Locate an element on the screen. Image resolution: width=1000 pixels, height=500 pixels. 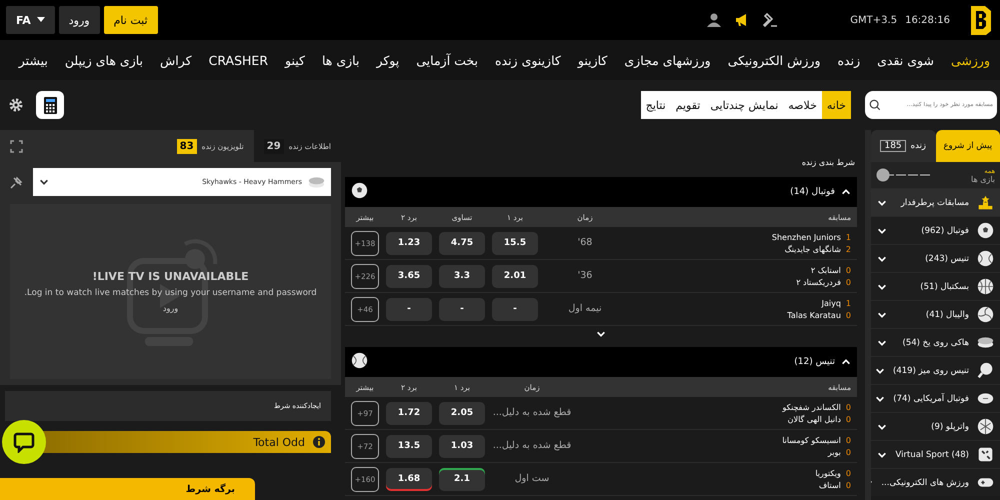
settings-icon is located at coordinates (16, 105).